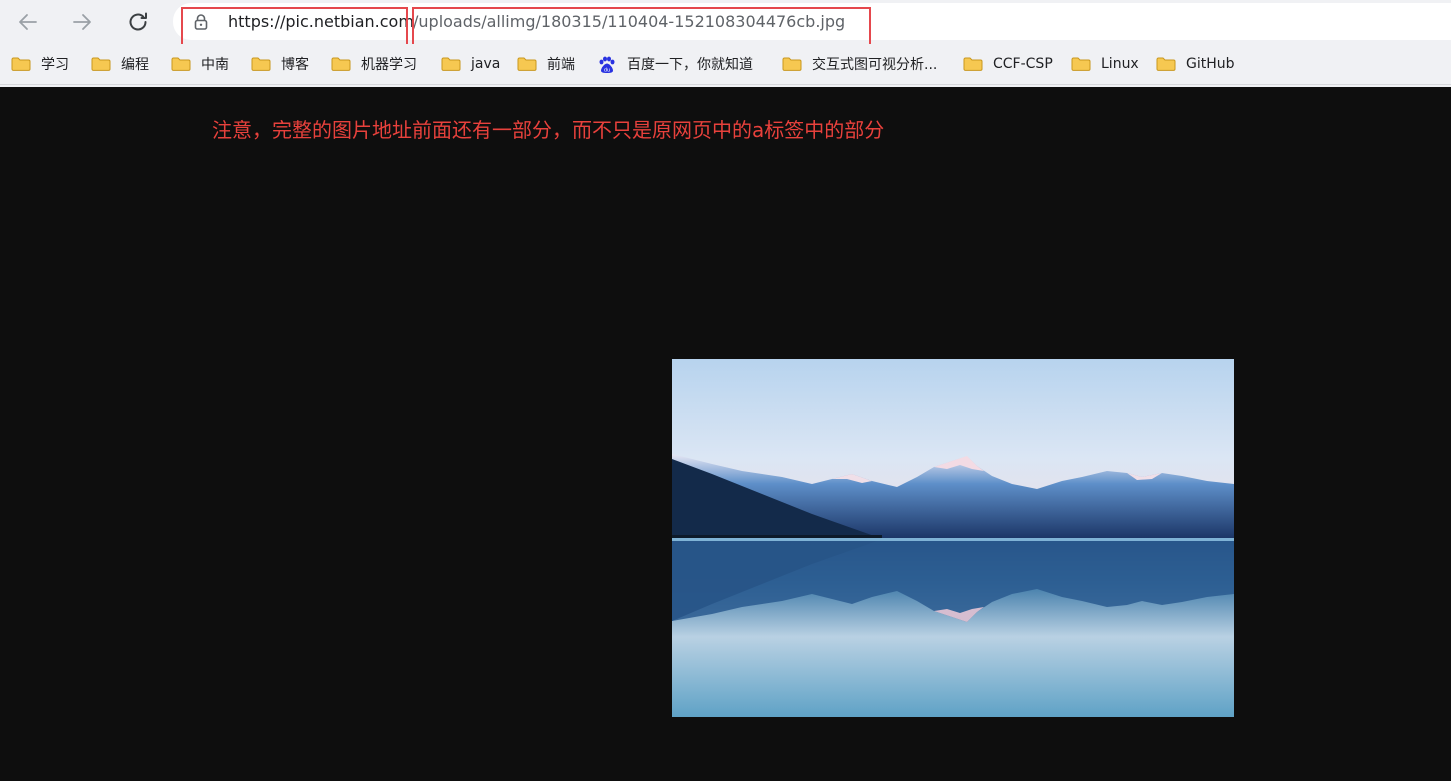 The width and height of the screenshot is (1451, 781). What do you see at coordinates (548, 130) in the screenshot?
I see `annotation-note: 注意，完整的图片地址前面还有一部分，而不只是原网页中的a标签中的部分` at bounding box center [548, 130].